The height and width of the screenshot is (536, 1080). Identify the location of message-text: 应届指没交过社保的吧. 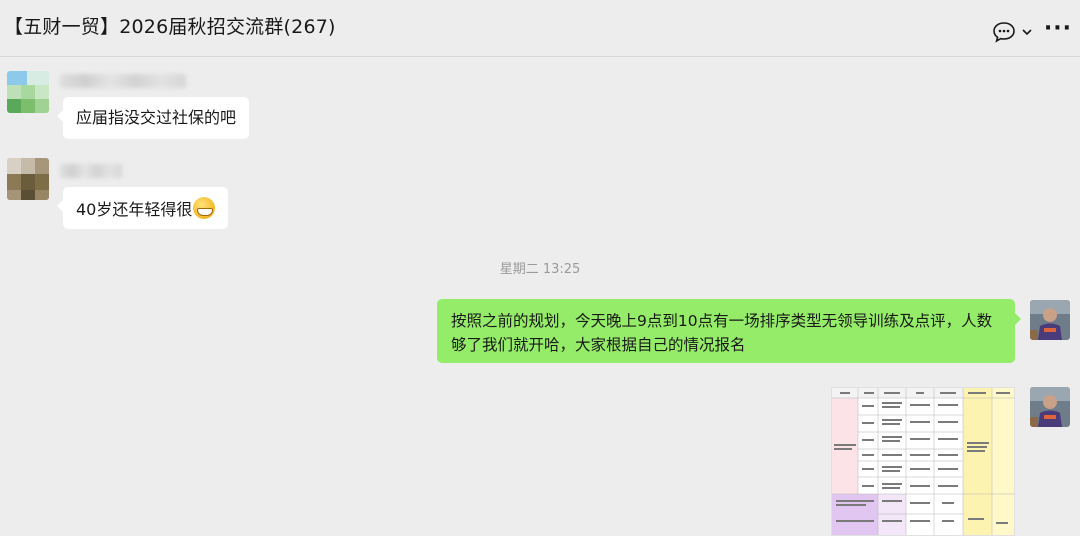
(156, 117).